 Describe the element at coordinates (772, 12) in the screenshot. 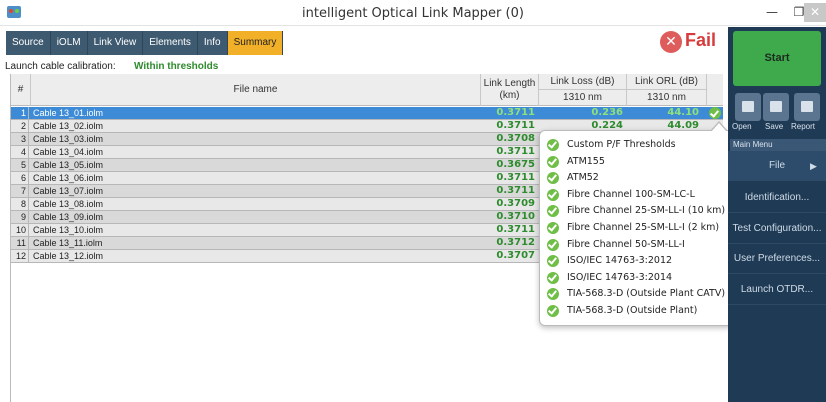

I see `minimize-button: —` at that location.